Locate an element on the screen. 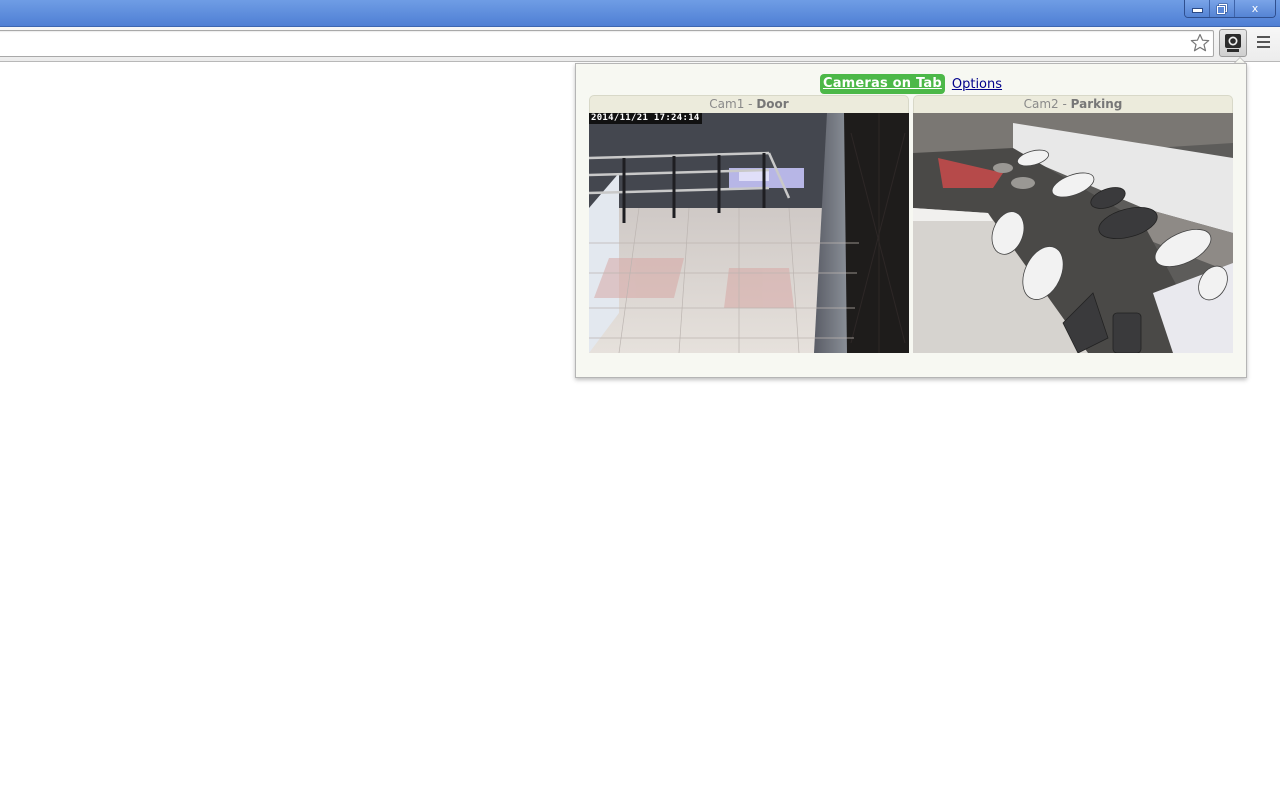  window-controls: x is located at coordinates (1230, 9).